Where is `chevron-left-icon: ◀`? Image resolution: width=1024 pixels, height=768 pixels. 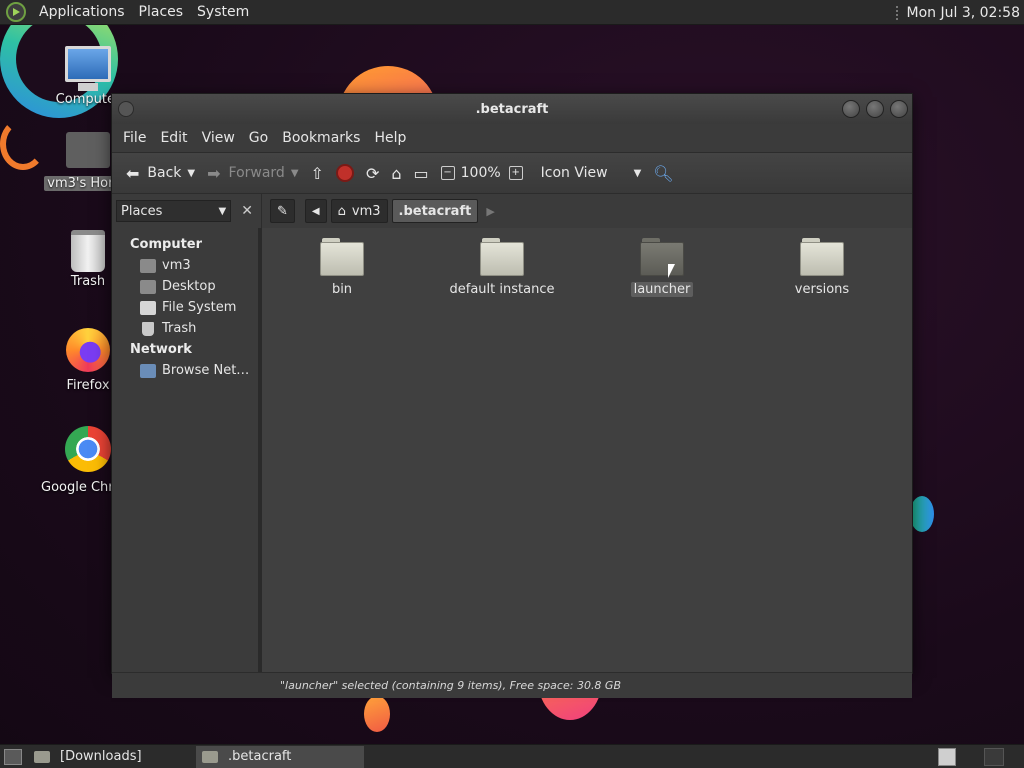
chevron-left-icon: ◀ is located at coordinates (315, 211).